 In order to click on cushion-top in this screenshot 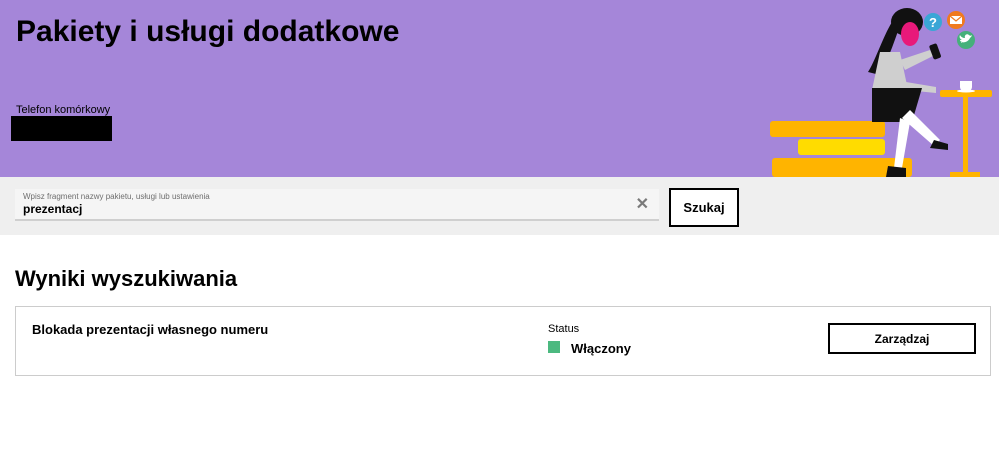, I will do `click(827, 129)`.